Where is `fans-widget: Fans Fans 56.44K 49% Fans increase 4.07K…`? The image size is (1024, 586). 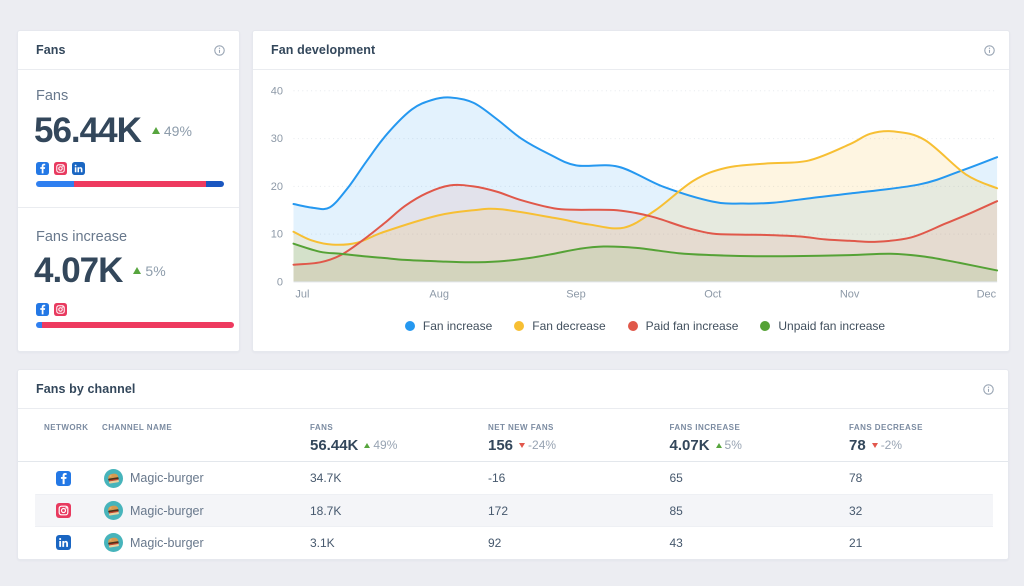 fans-widget: Fans Fans 56.44K 49% Fans increase 4.07K… is located at coordinates (128, 191).